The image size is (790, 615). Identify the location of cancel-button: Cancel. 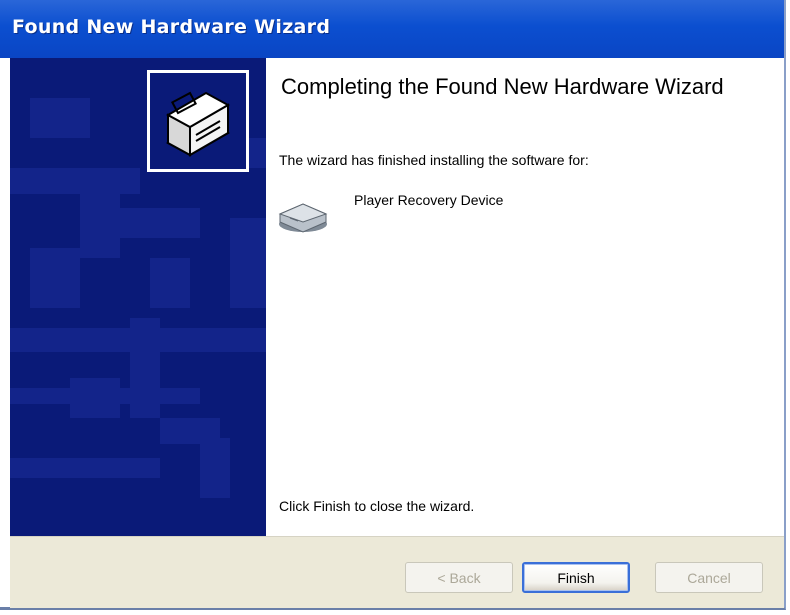
(709, 577).